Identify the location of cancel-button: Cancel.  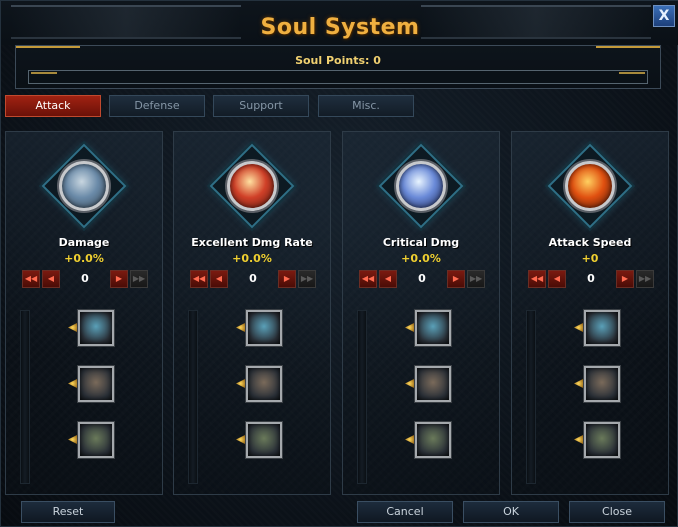
(405, 512).